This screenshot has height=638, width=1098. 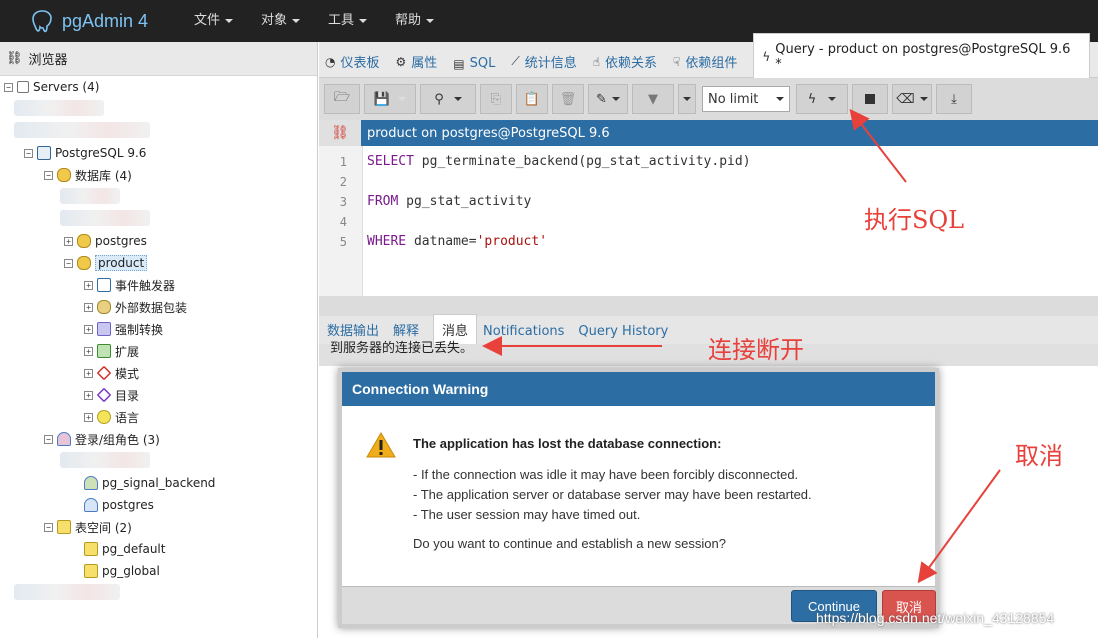 What do you see at coordinates (878, 145) in the screenshot?
I see `arrow-to-execute` at bounding box center [878, 145].